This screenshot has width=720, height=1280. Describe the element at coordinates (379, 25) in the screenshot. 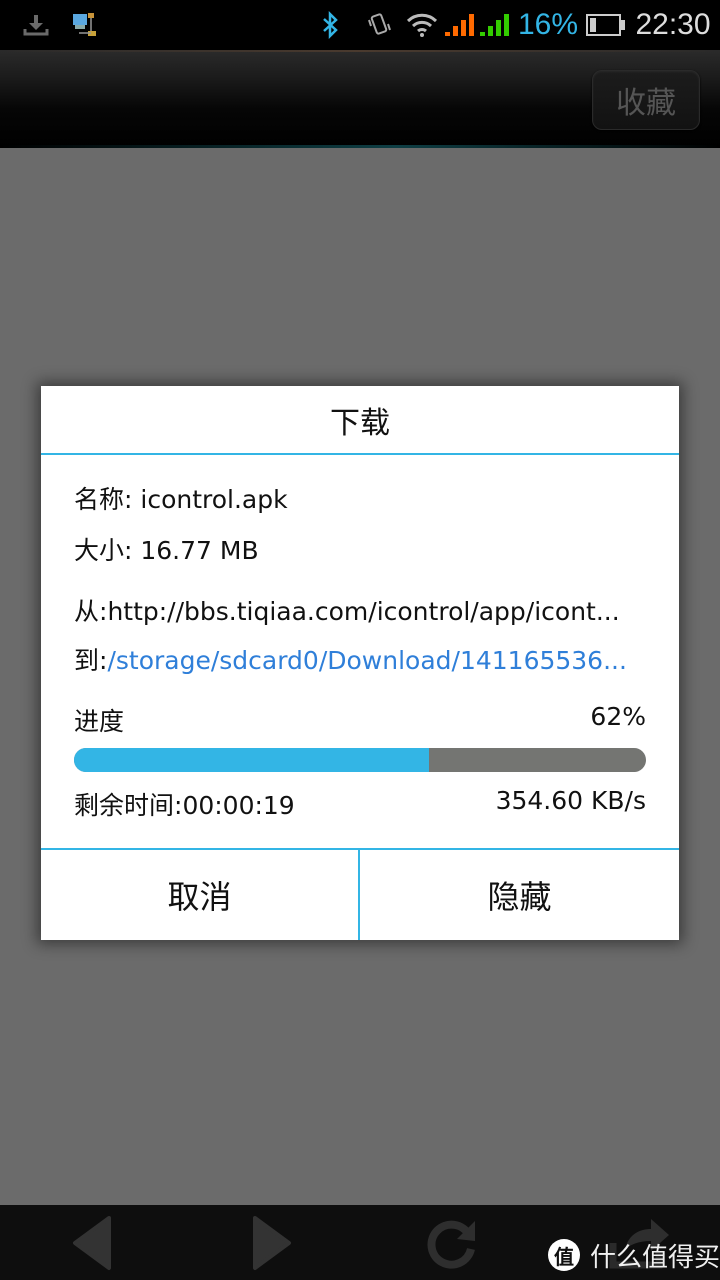

I see `vibrate-icon` at that location.